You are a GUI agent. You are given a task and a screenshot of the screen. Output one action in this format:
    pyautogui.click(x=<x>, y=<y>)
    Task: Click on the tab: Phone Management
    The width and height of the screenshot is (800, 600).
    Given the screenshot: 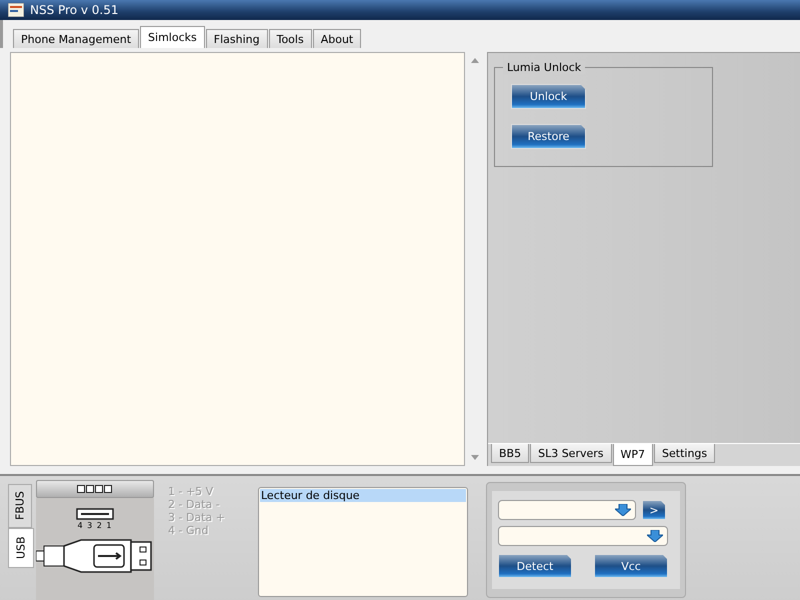 What is the action you would take?
    pyautogui.click(x=76, y=38)
    